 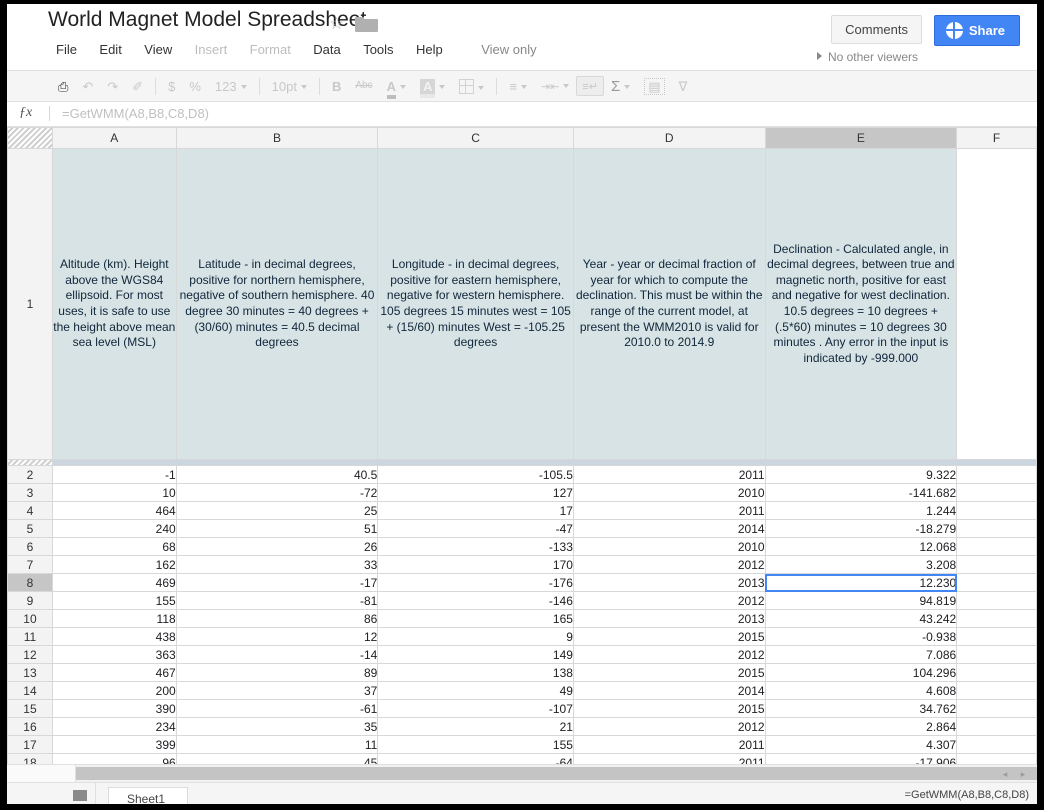 What do you see at coordinates (30, 636) in the screenshot?
I see `row-header-11: 11` at bounding box center [30, 636].